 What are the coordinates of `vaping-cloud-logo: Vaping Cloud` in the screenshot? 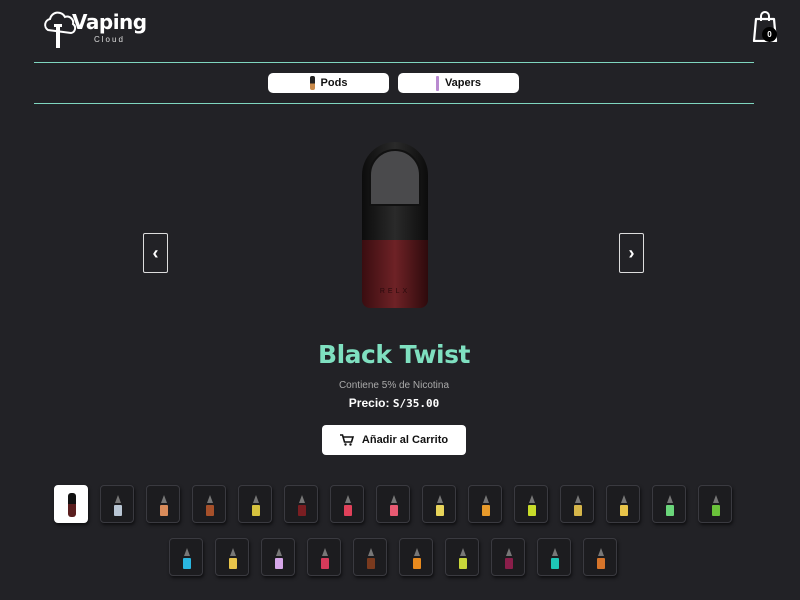 It's located at (97, 30).